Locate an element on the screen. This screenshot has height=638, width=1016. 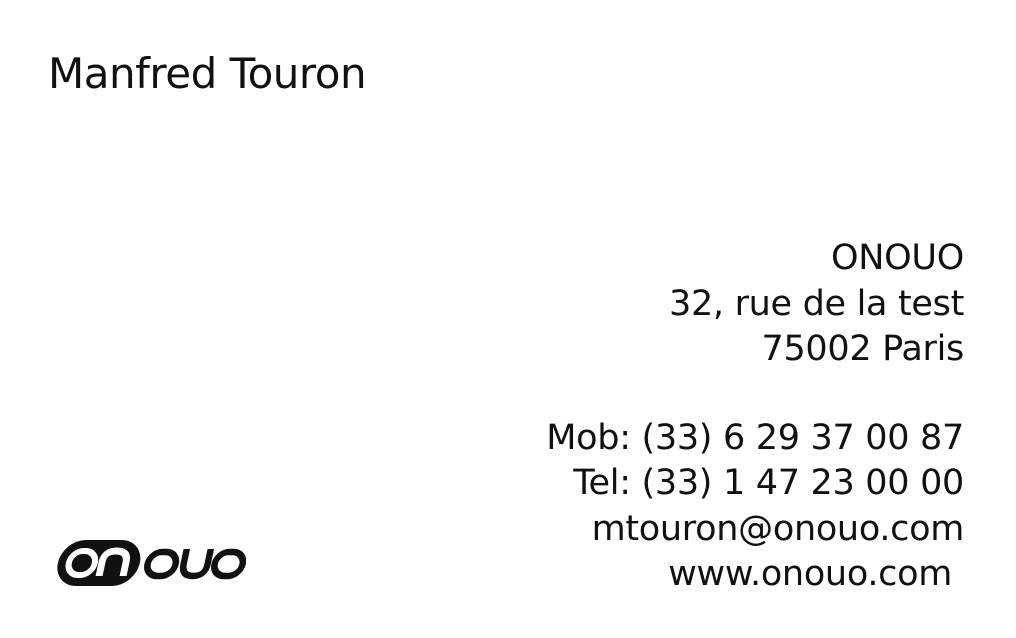
address-street: 32, rue de la test is located at coordinates (816, 303).